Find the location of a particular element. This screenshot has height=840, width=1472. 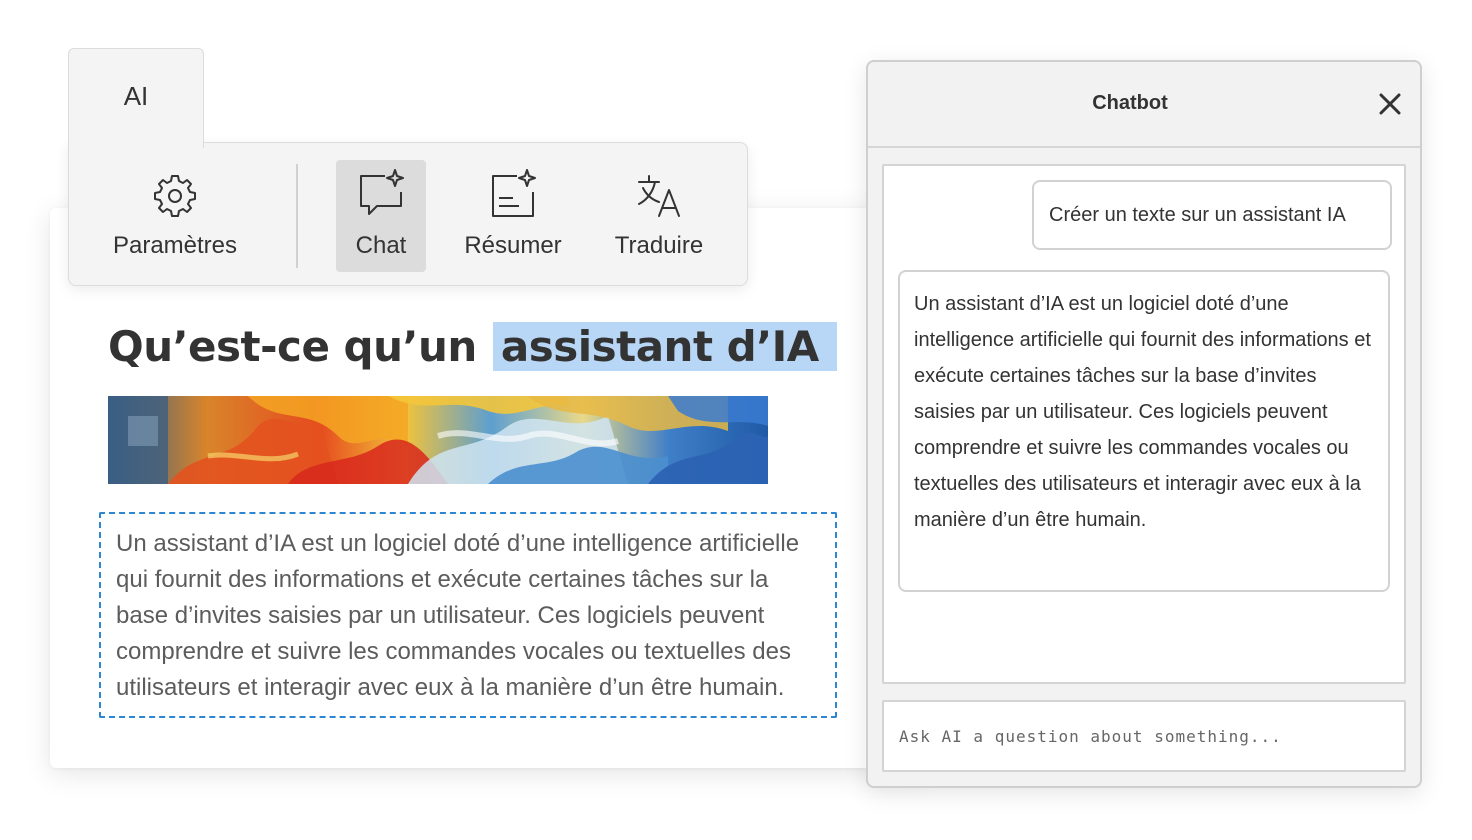

close-icon is located at coordinates (1390, 104).